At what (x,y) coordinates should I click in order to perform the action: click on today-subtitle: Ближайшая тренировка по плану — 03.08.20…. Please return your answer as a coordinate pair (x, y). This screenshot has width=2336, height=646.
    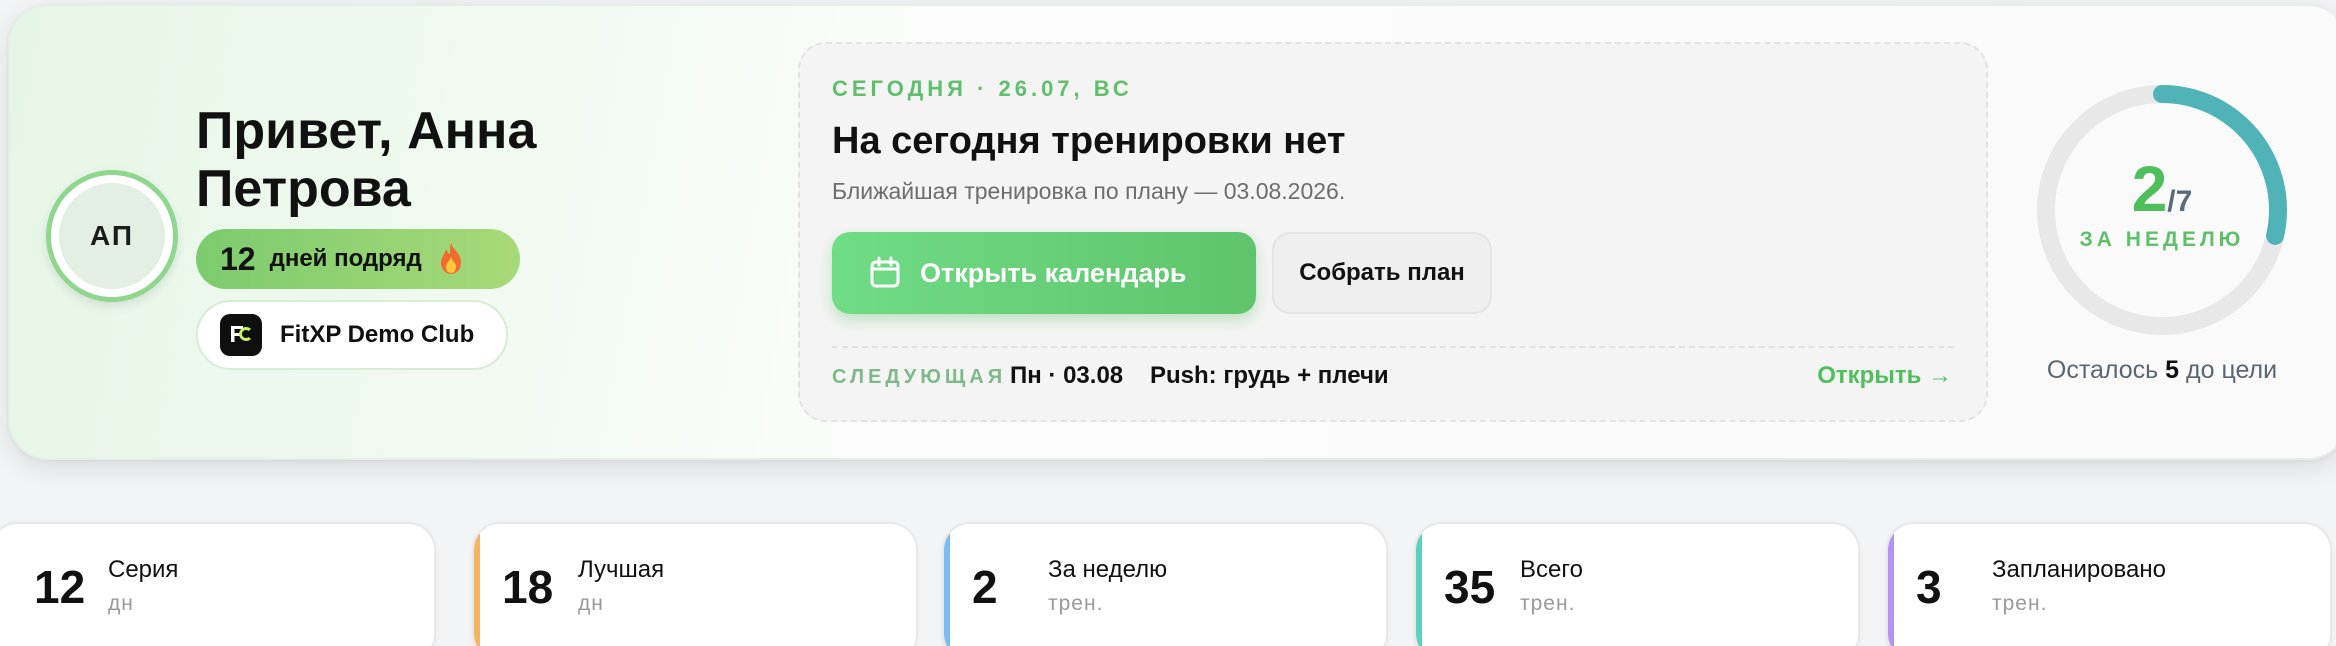
    Looking at the image, I should click on (1089, 191).